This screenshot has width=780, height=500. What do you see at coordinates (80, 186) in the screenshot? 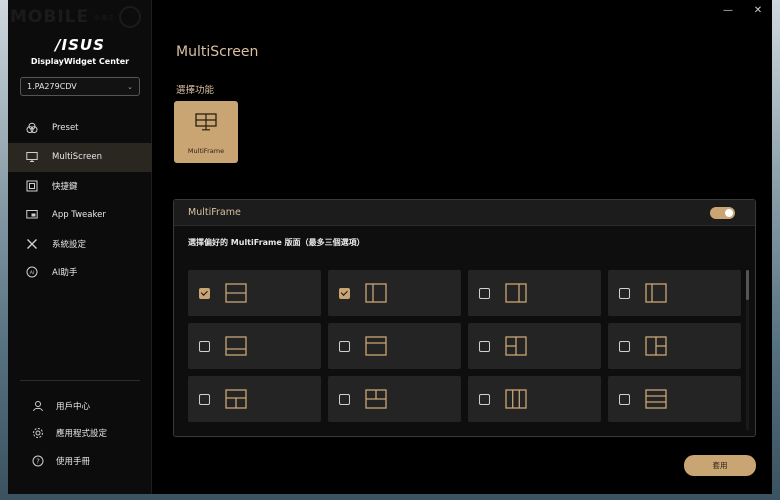
I see `sidebar-item-shortcut: 快捷鍵` at bounding box center [80, 186].